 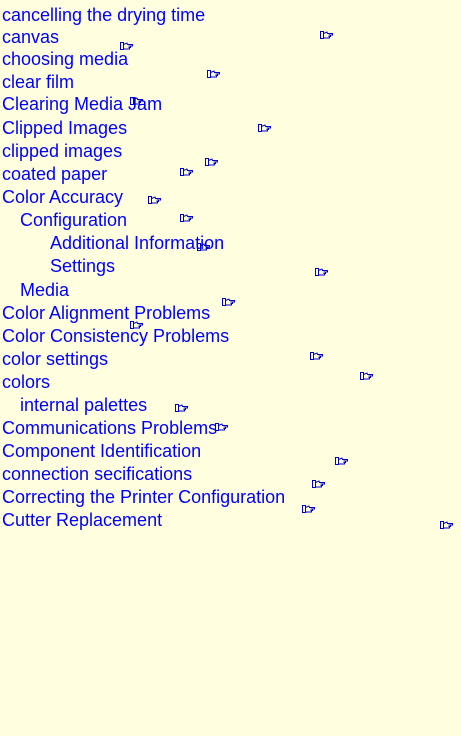 What do you see at coordinates (103, 15) in the screenshot?
I see `index-entry-cancelling-the-drying-time: cancelling the drying time` at bounding box center [103, 15].